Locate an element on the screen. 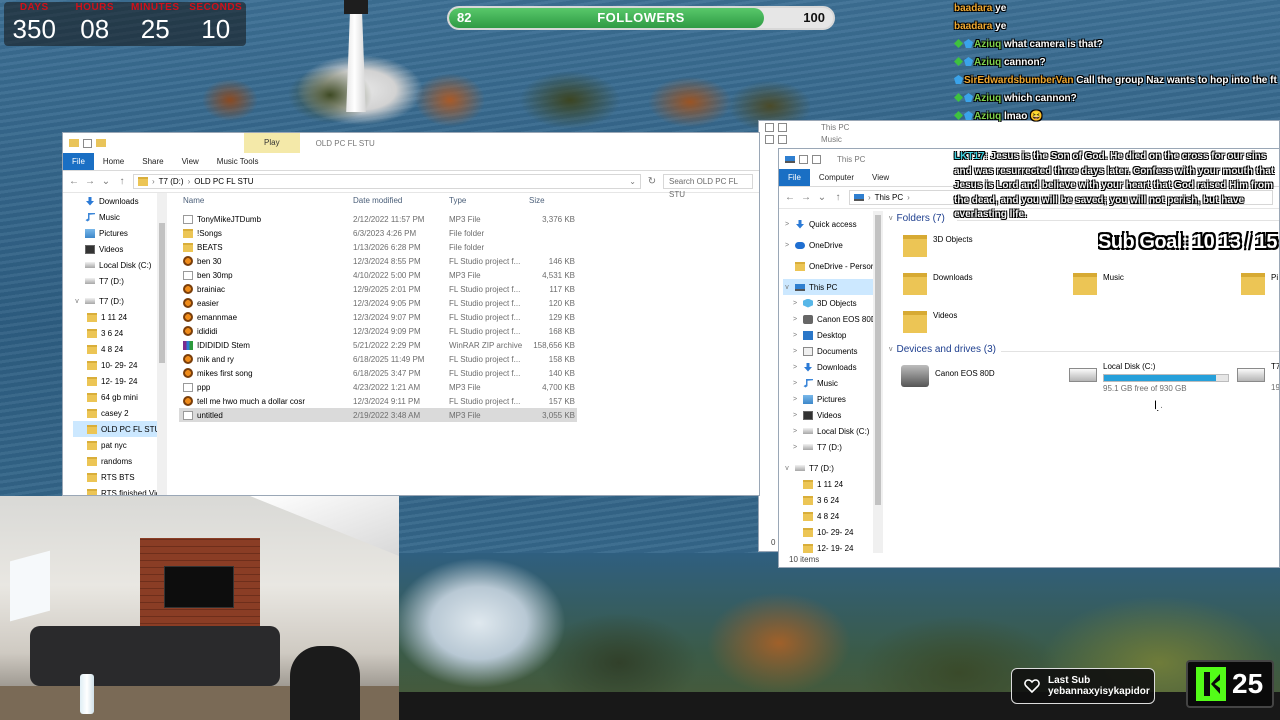 The height and width of the screenshot is (720, 1280). nav-item-music: > Music is located at coordinates (829, 383).